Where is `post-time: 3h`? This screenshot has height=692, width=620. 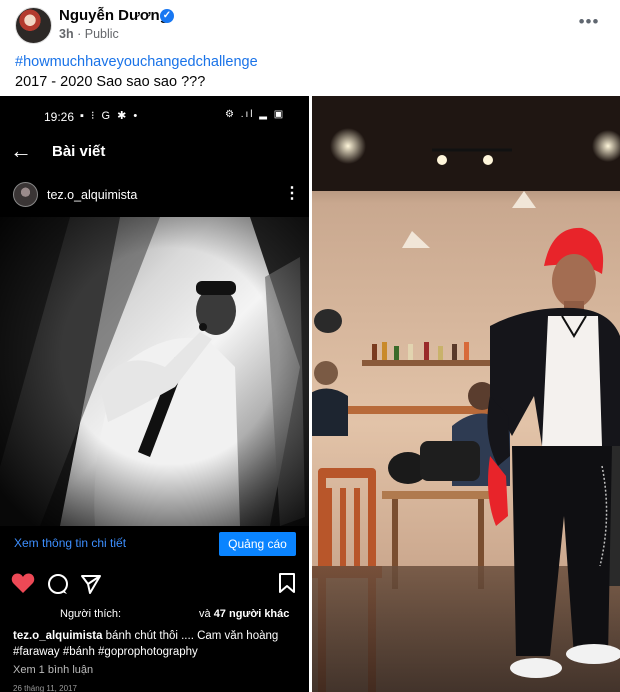 post-time: 3h is located at coordinates (66, 34).